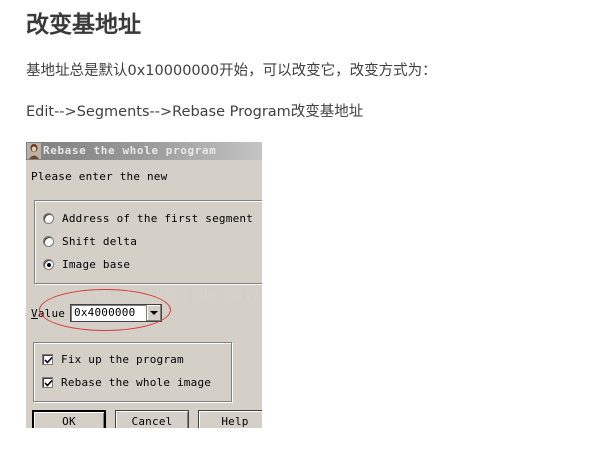  I want to click on article-paragraph: 基地址总是默认0x10000000开始，可以改变它，改变方式为：, so click(231, 71).